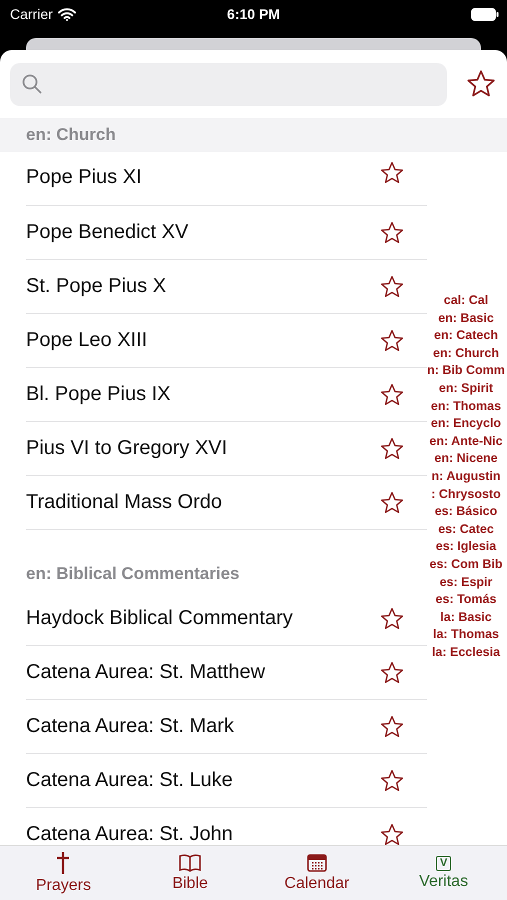 Image resolution: width=507 pixels, height=900 pixels. Describe the element at coordinates (124, 502) in the screenshot. I see `row-title: Traditional Mass Ordo` at that location.